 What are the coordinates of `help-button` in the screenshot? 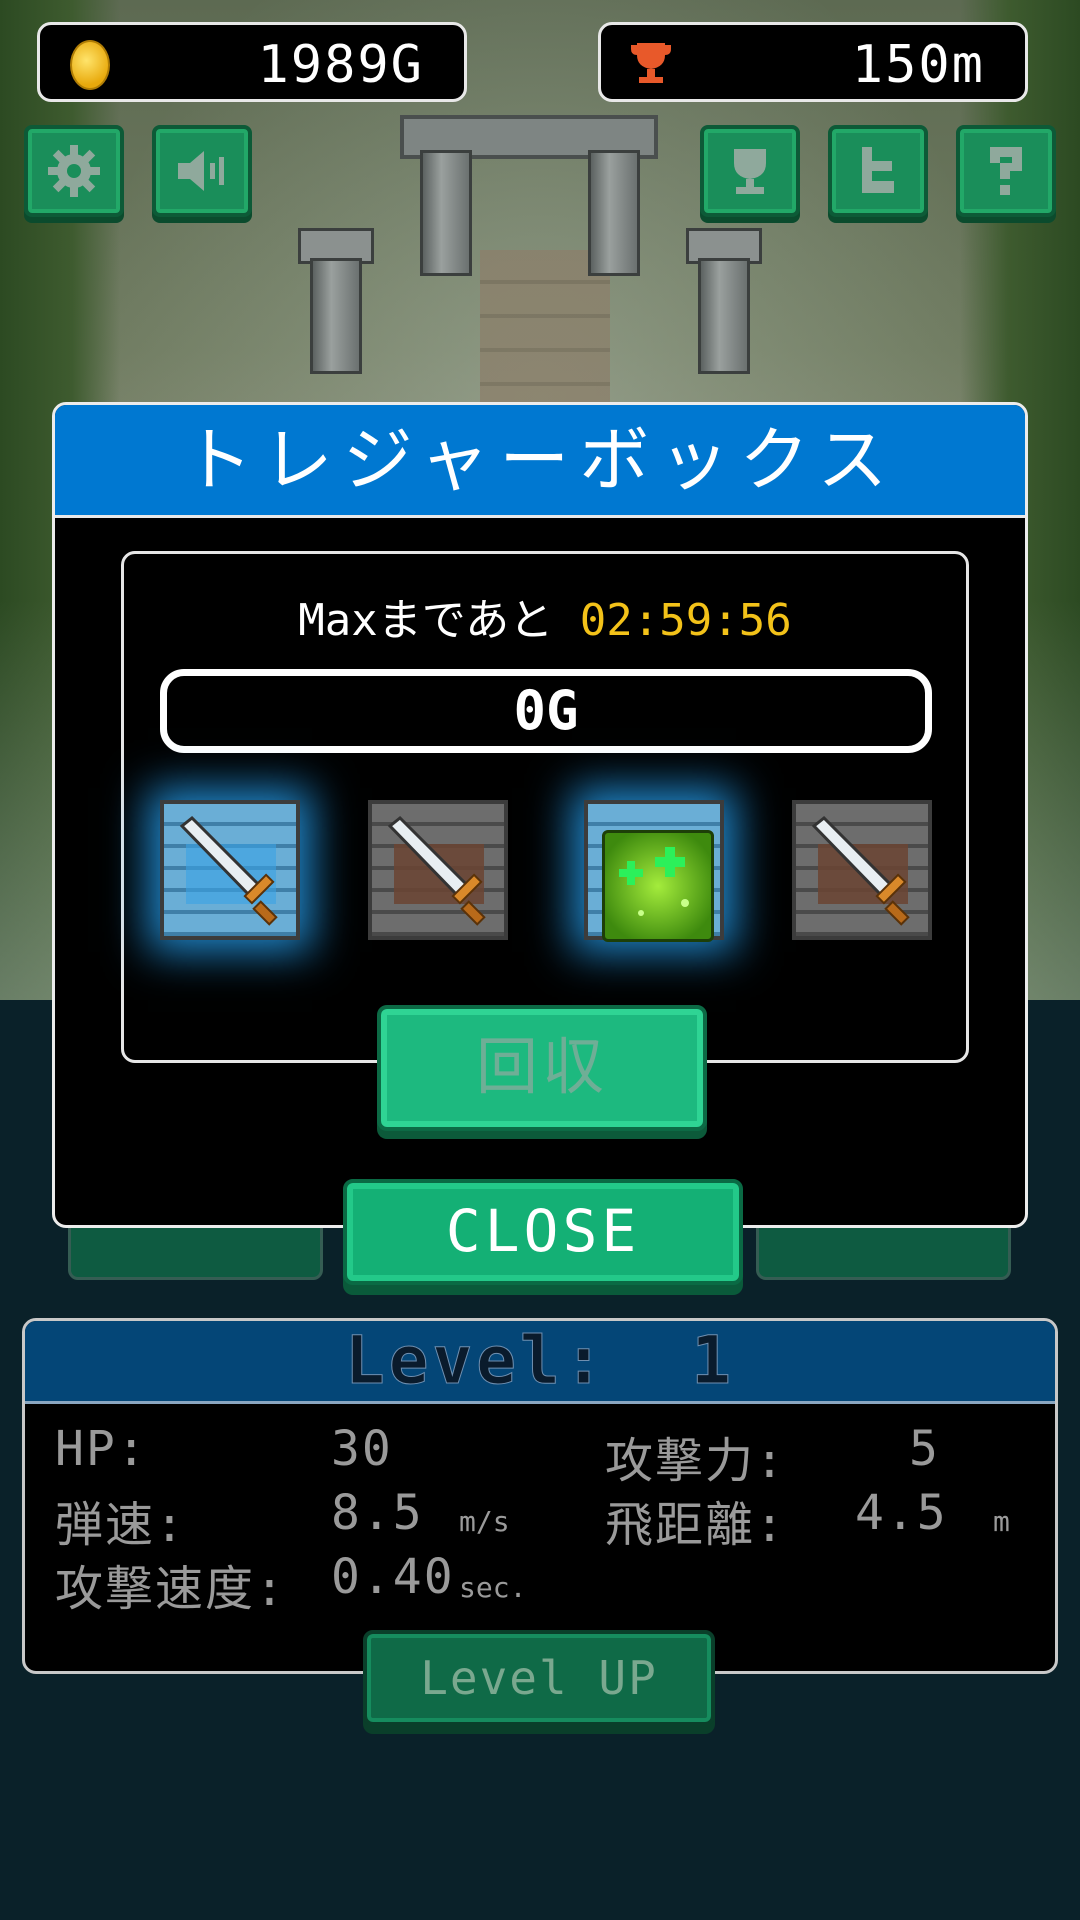 It's located at (1006, 171).